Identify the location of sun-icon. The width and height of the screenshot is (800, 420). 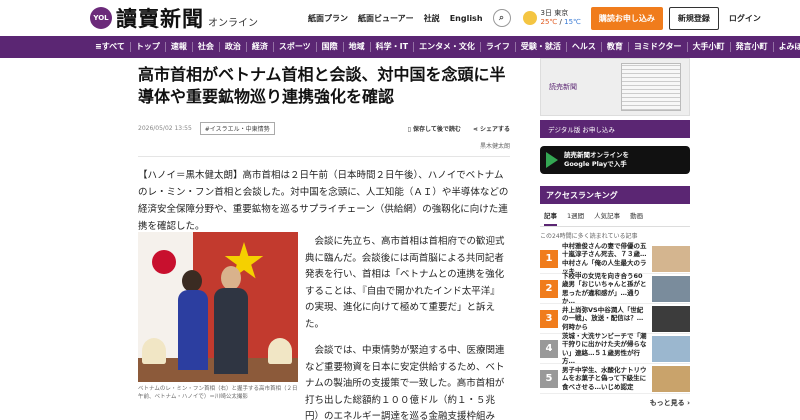
(529, 18).